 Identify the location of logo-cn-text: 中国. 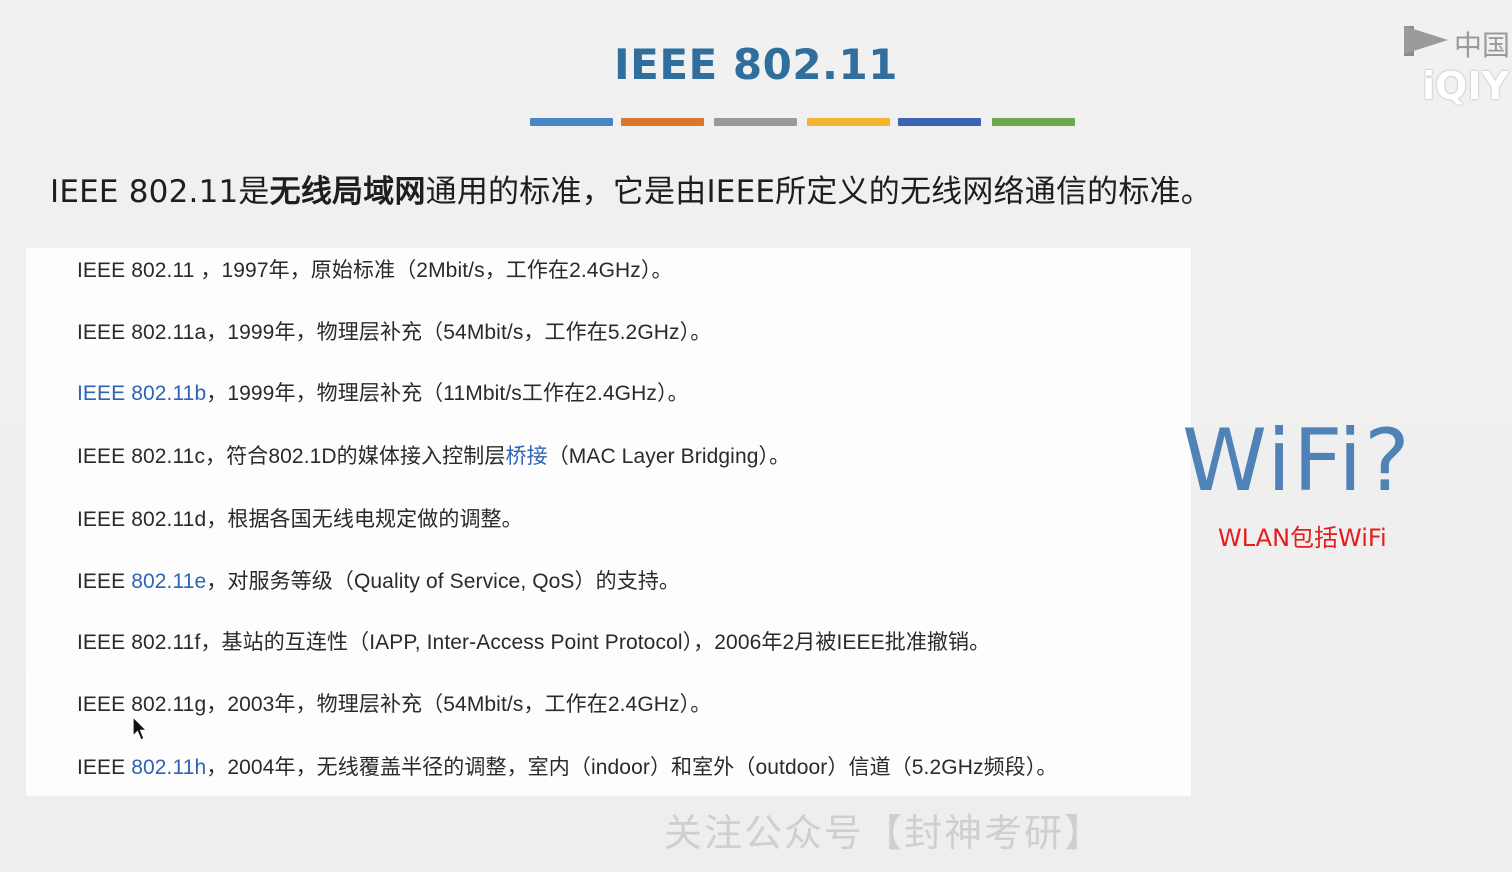
(1482, 45).